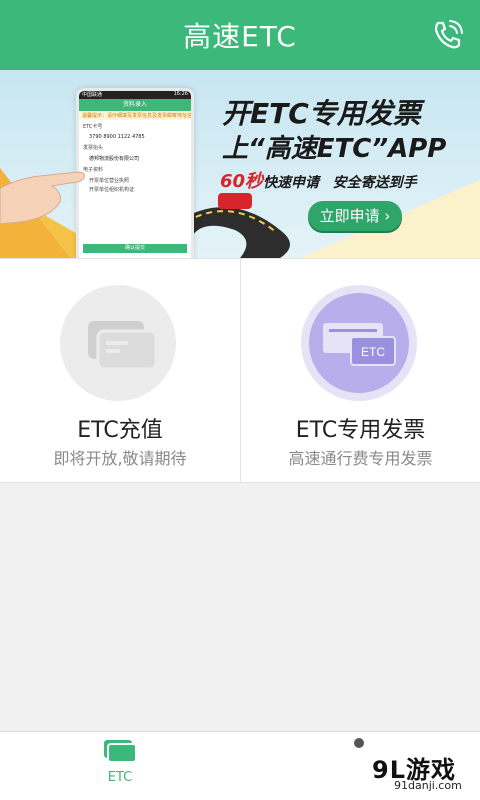 This screenshot has height=800, width=480. I want to click on page-title: 高速ETC, so click(240, 36).